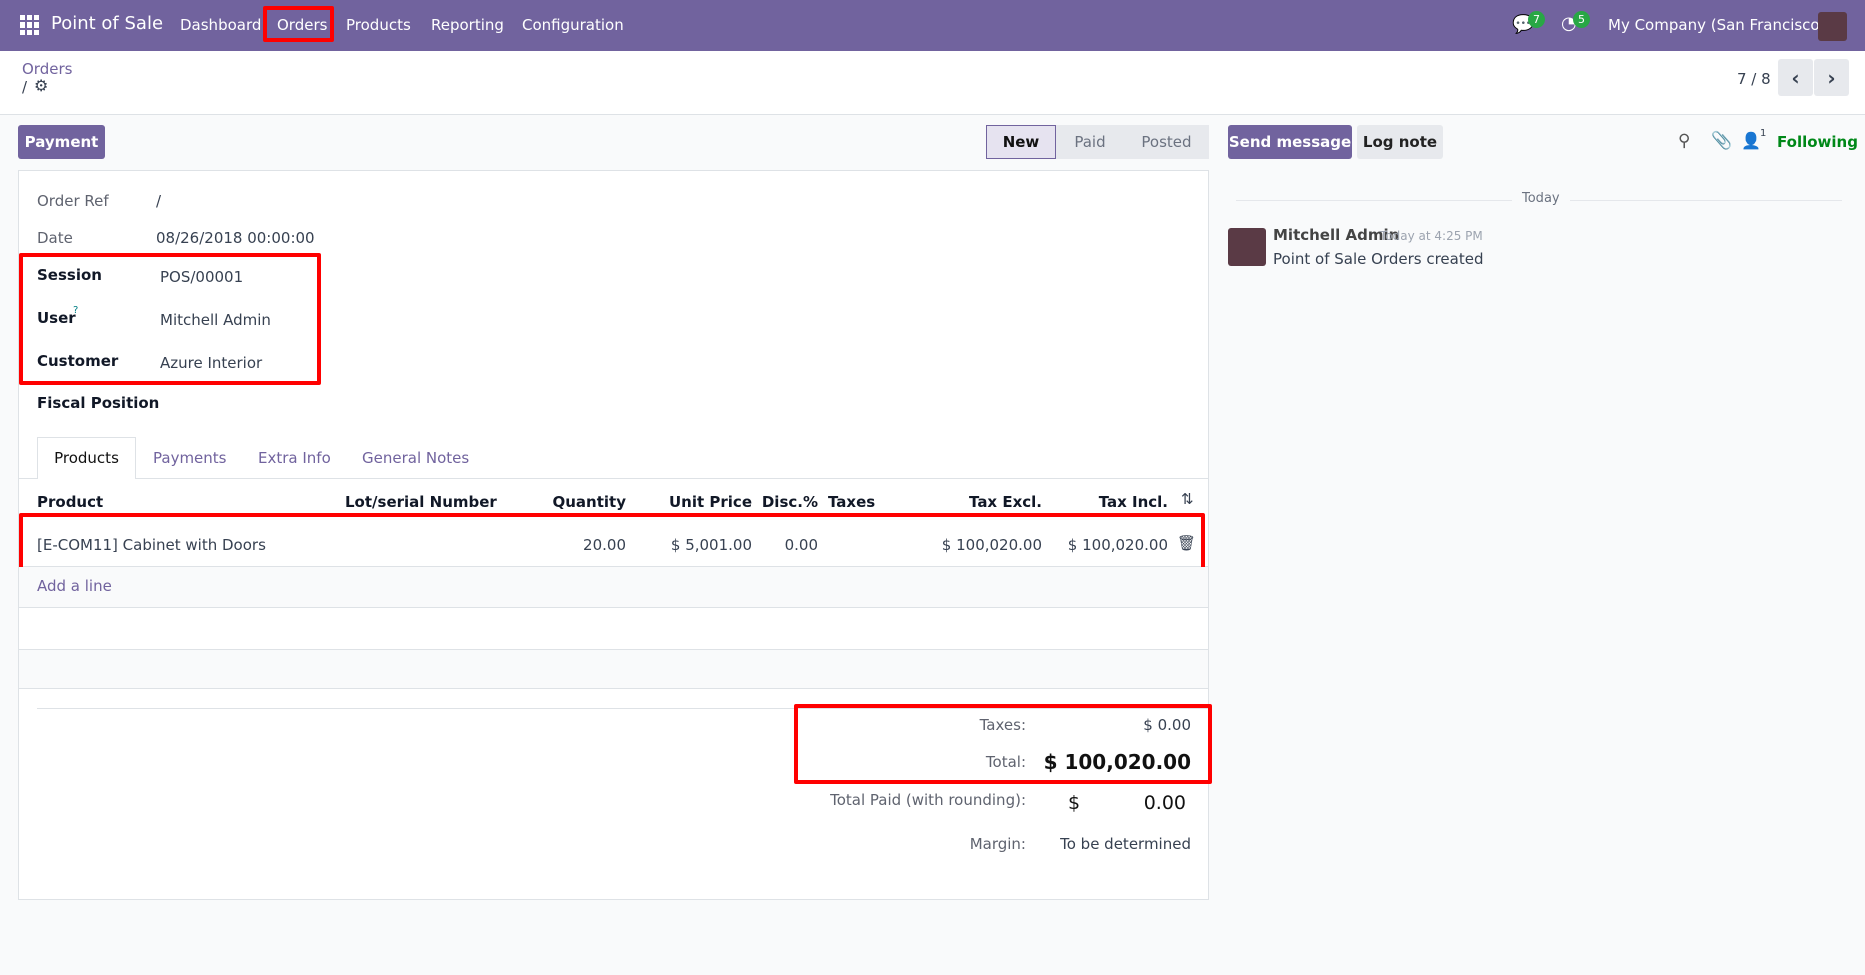  What do you see at coordinates (1378, 259) in the screenshot?
I see `message-body: Point of Sale Orders created` at bounding box center [1378, 259].